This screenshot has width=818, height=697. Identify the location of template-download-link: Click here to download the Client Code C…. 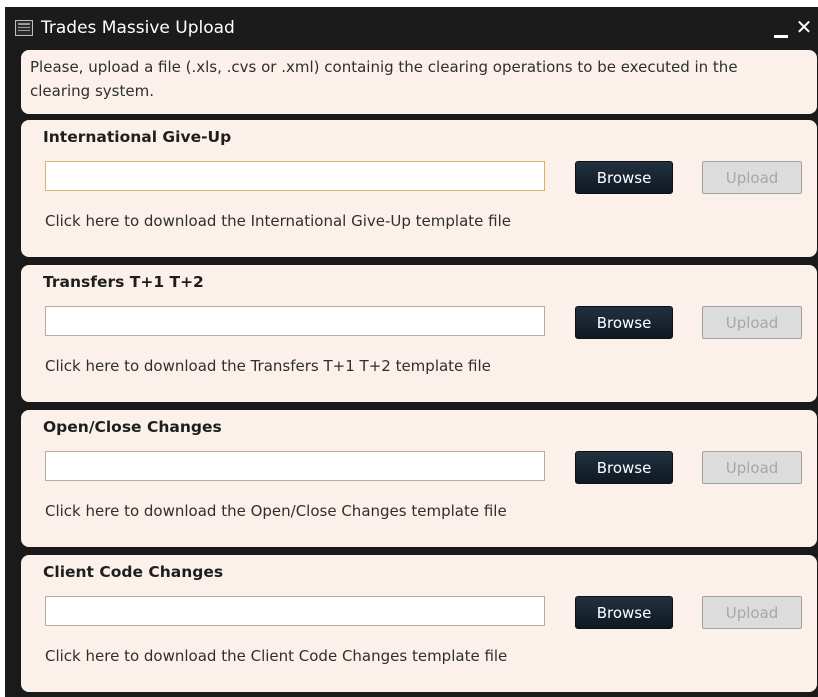
(276, 656).